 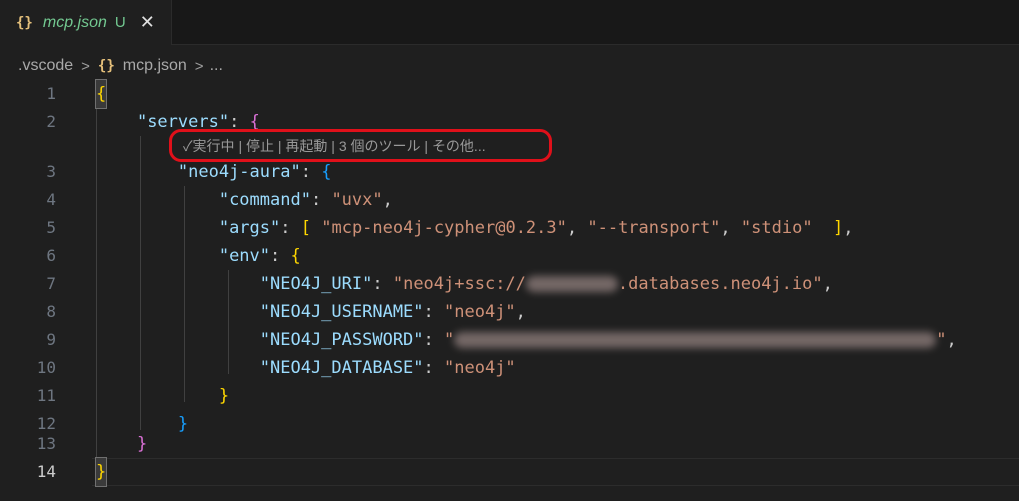 What do you see at coordinates (75, 23) in the screenshot?
I see `tab-title: mcp.json` at bounding box center [75, 23].